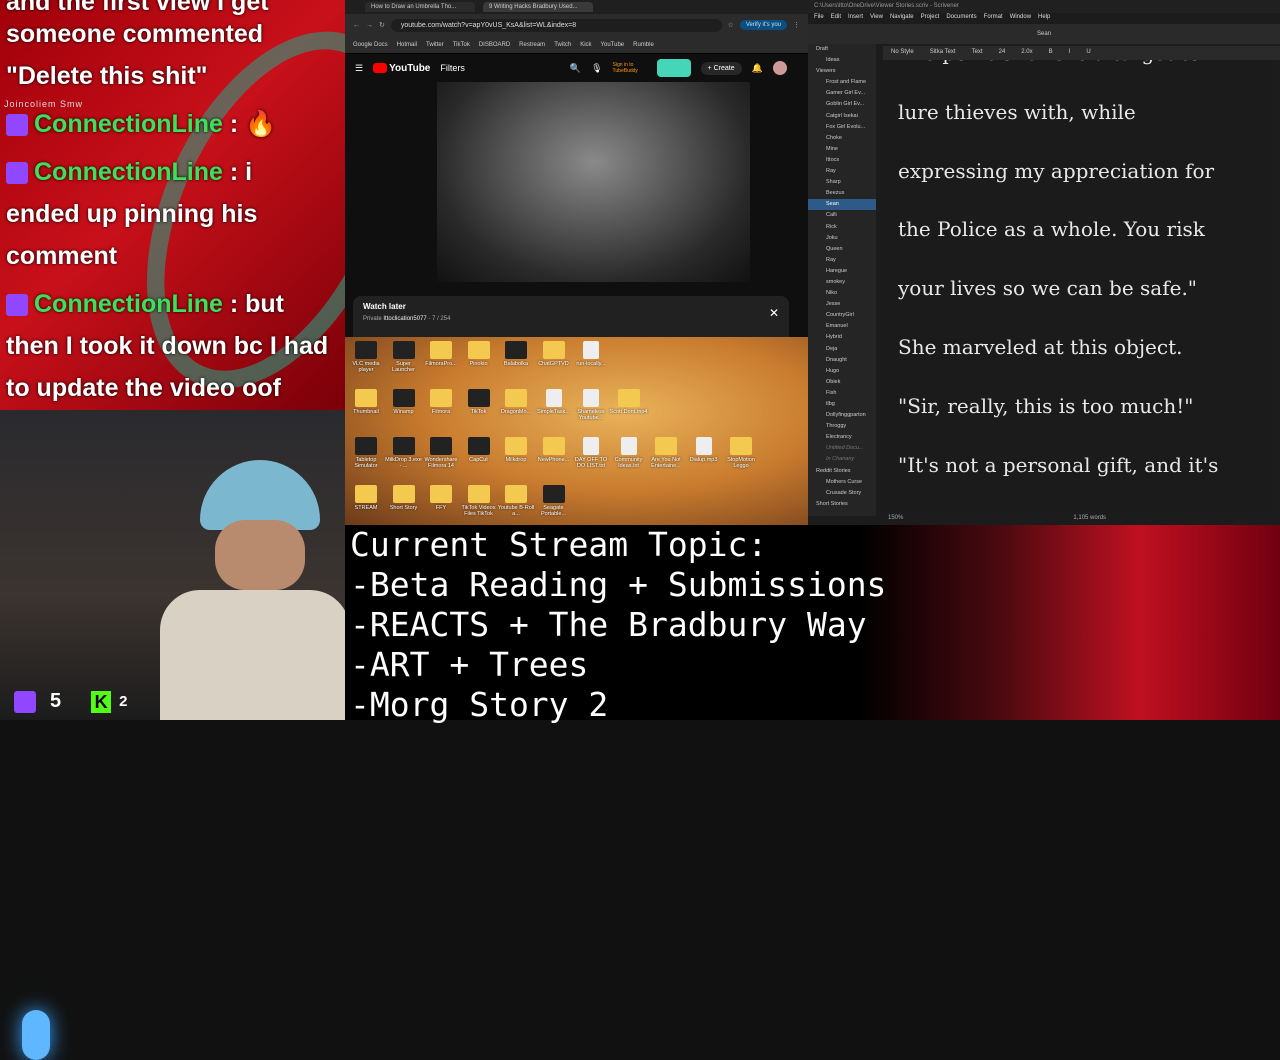 This screenshot has width=1280, height=1060. Describe the element at coordinates (404, 319) in the screenshot. I see `playlist-owner: Ittoclication5077` at that location.